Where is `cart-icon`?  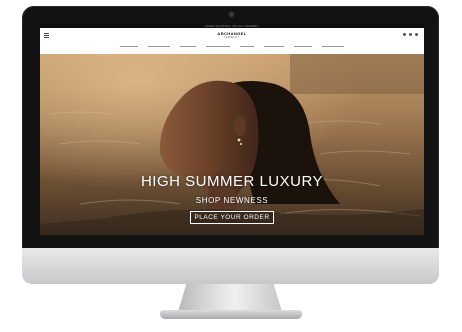
cart-icon is located at coordinates (416, 34).